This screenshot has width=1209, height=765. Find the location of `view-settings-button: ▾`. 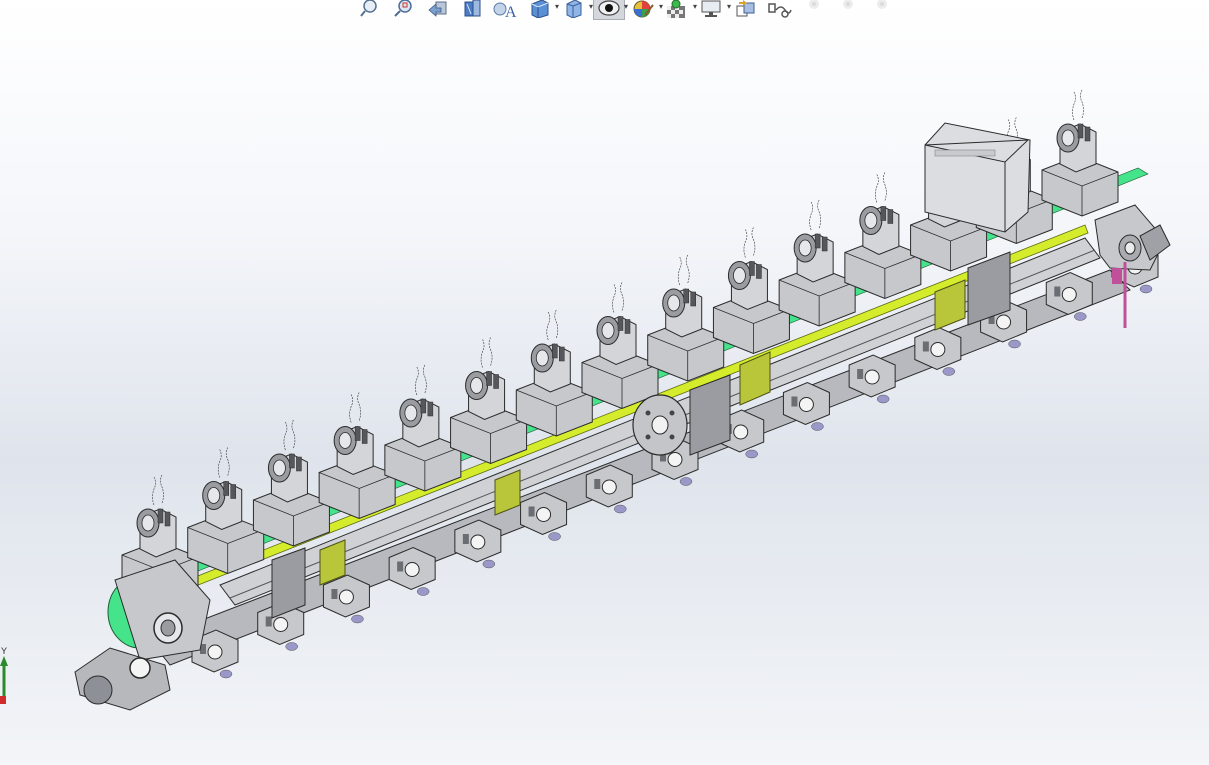

view-settings-button: ▾ is located at coordinates (714, 10).